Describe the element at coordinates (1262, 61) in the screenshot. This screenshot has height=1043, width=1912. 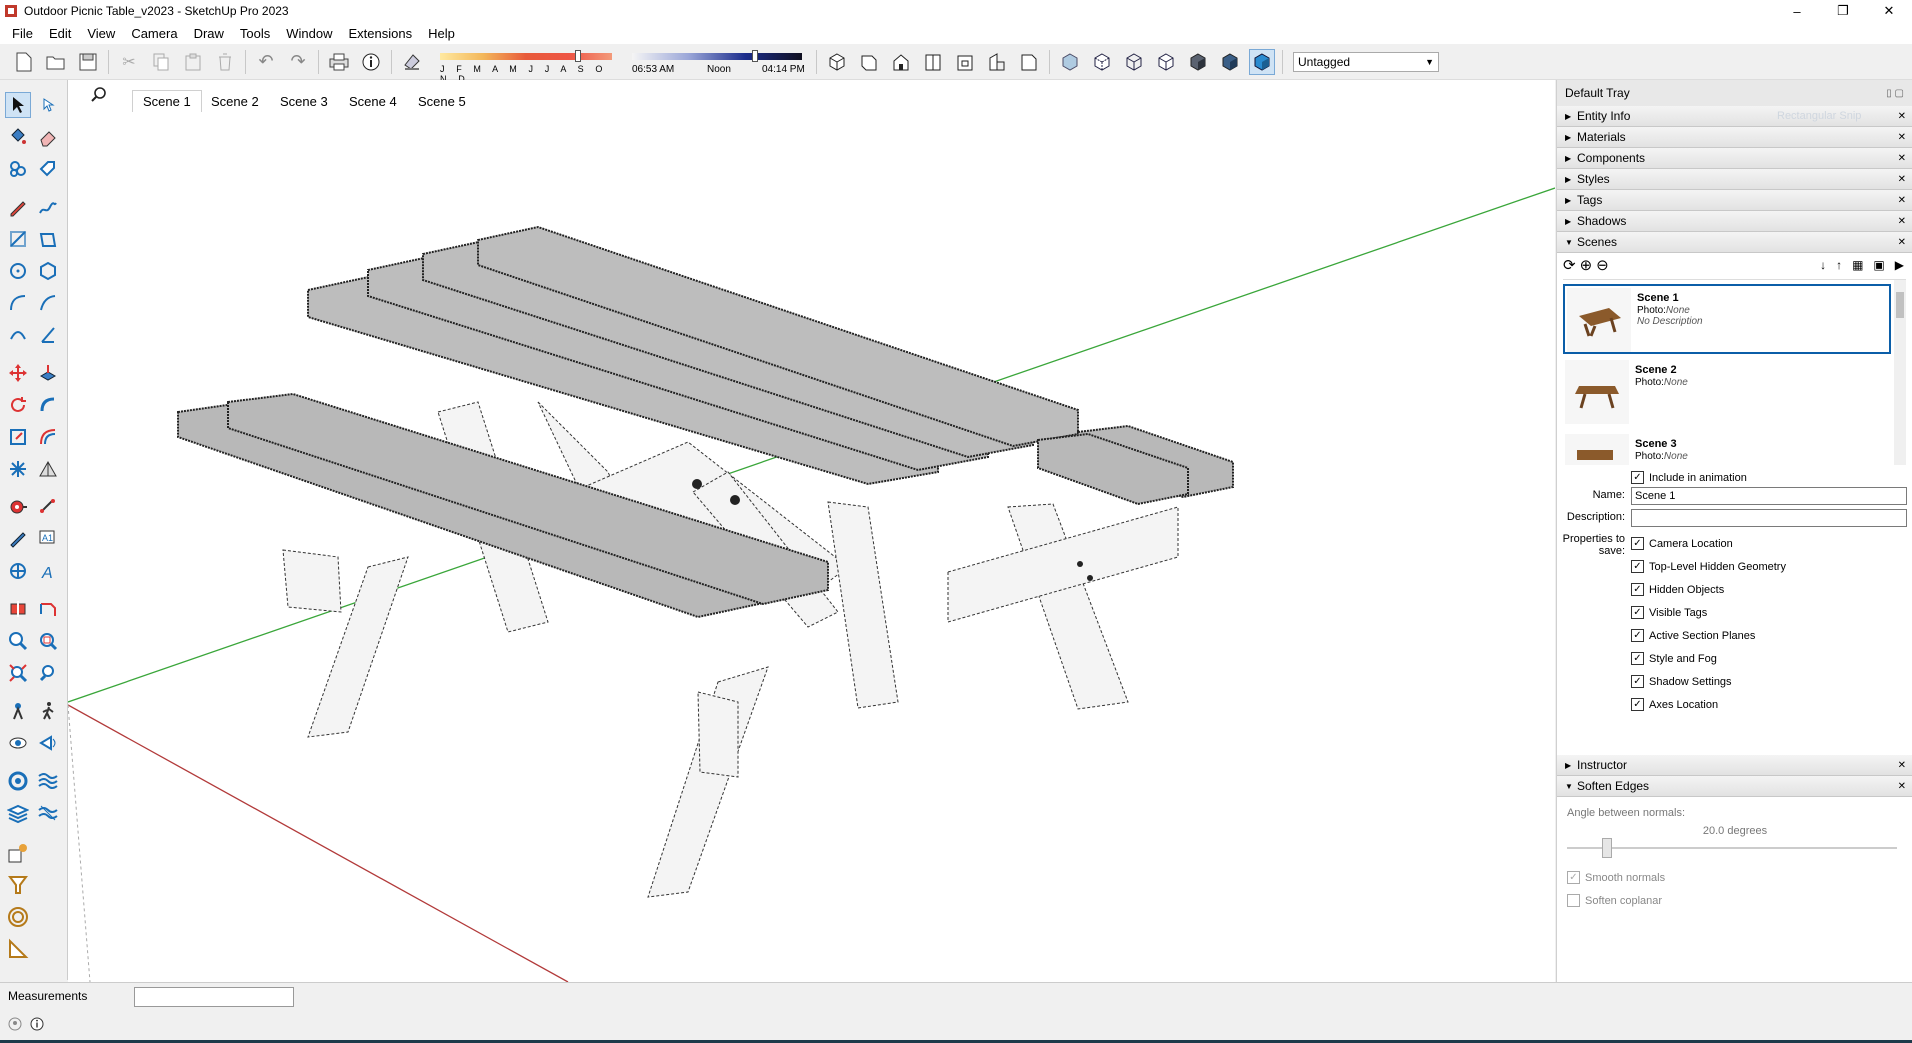
I see `monochrome-style-icon` at that location.